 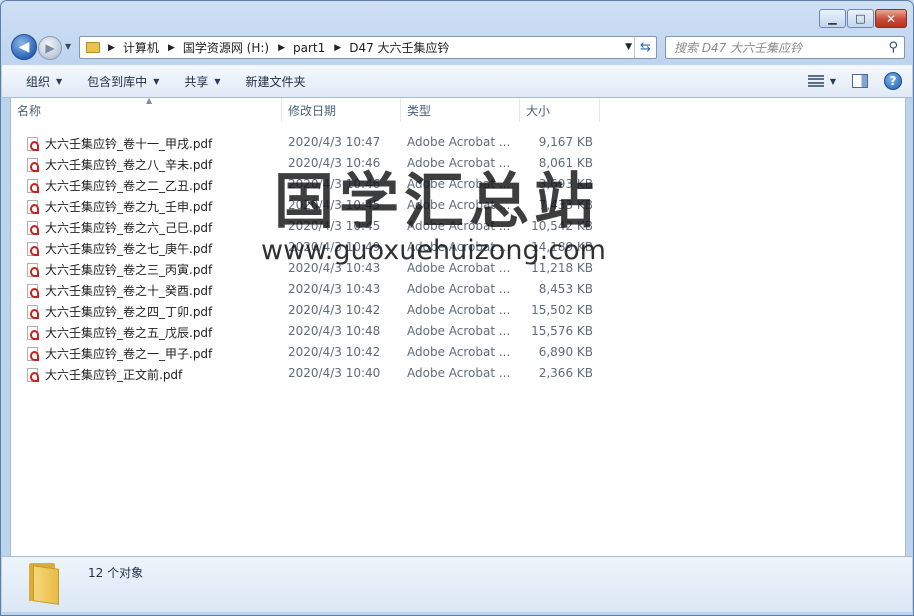 I want to click on back-button: ◀, so click(x=24, y=47).